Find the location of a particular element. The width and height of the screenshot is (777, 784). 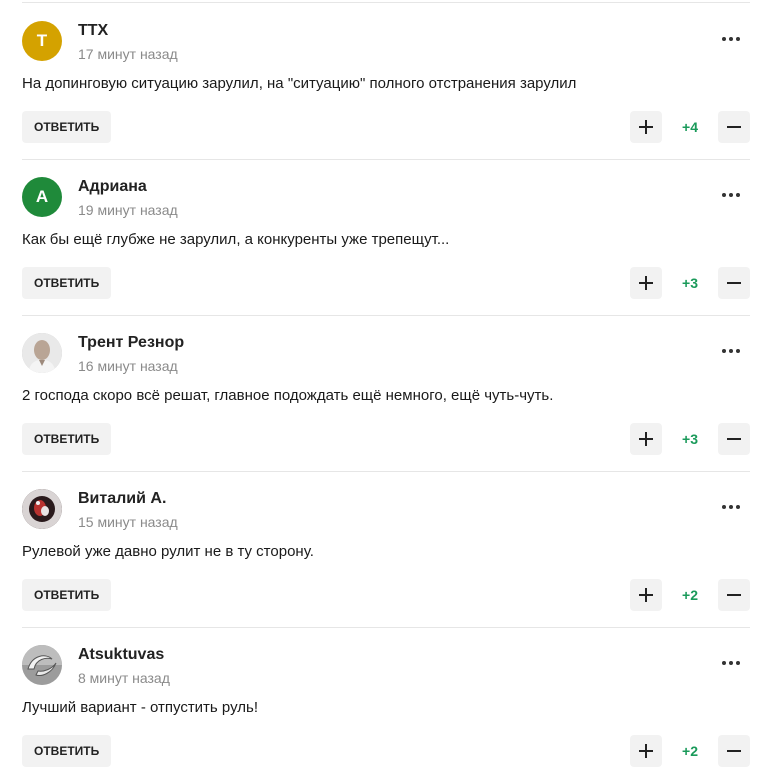

avatar: А is located at coordinates (42, 197).